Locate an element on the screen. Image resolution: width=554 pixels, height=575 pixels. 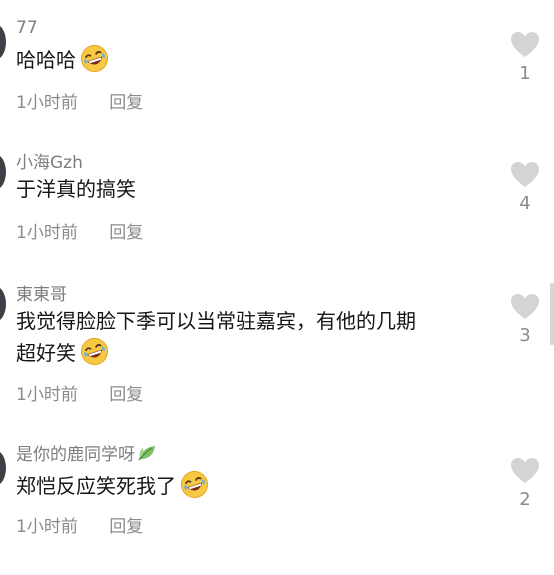
username-label: 是你的鹿同学呀 is located at coordinates (75, 455).